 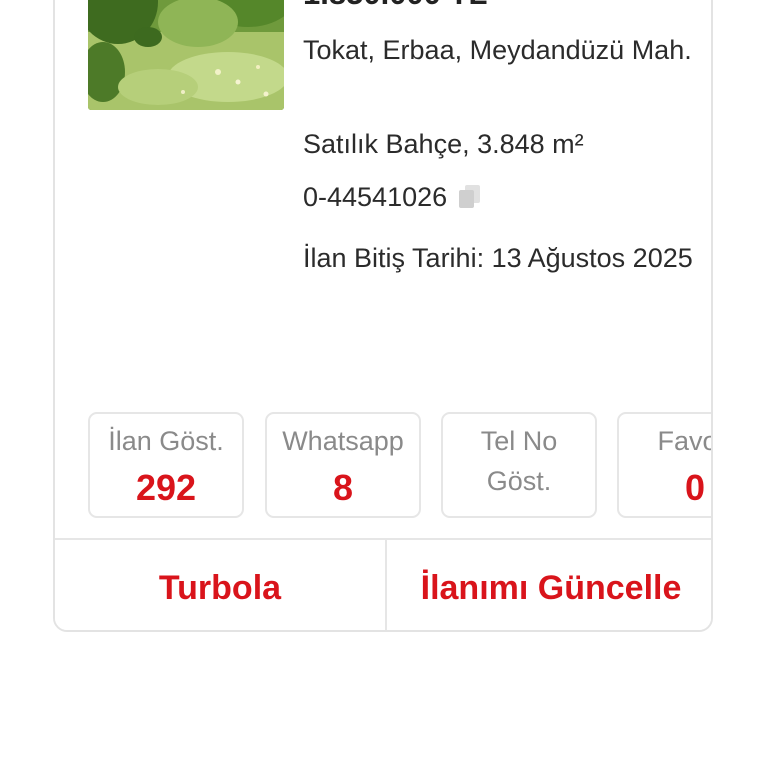 What do you see at coordinates (166, 465) in the screenshot?
I see `stat-card-views: İlan Göst. 292` at bounding box center [166, 465].